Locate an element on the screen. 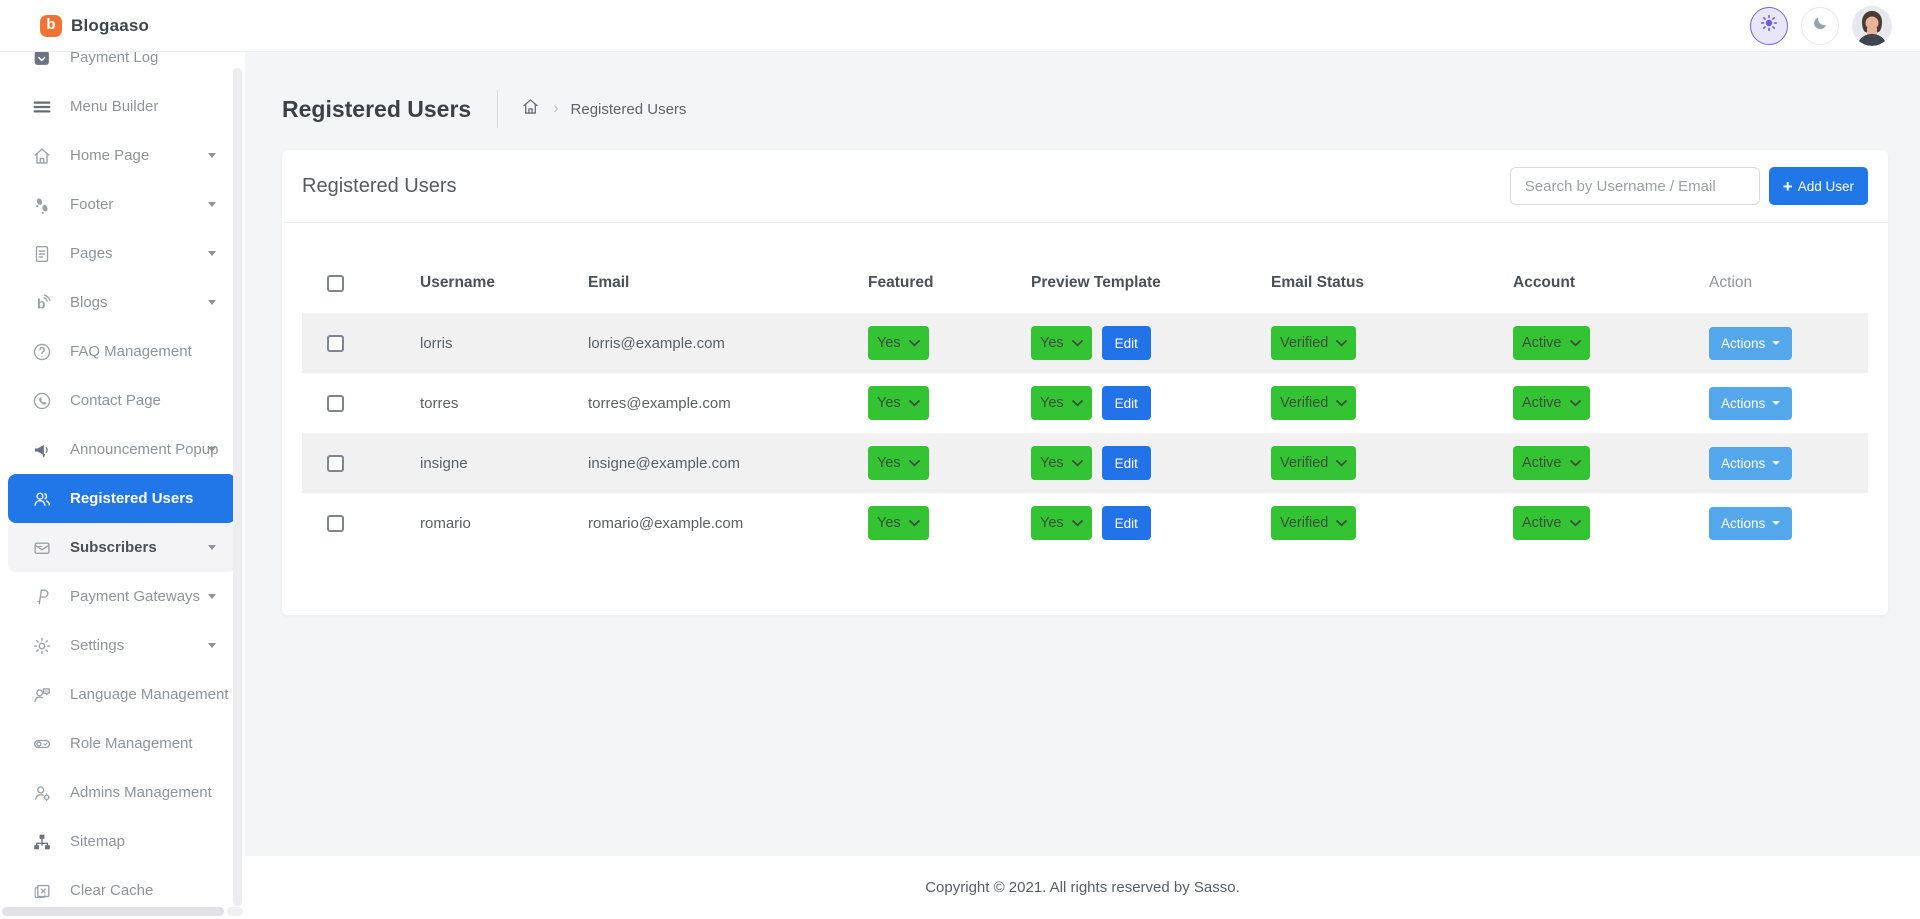 The height and width of the screenshot is (919, 1920). clear-cache-icon is located at coordinates (42, 891).